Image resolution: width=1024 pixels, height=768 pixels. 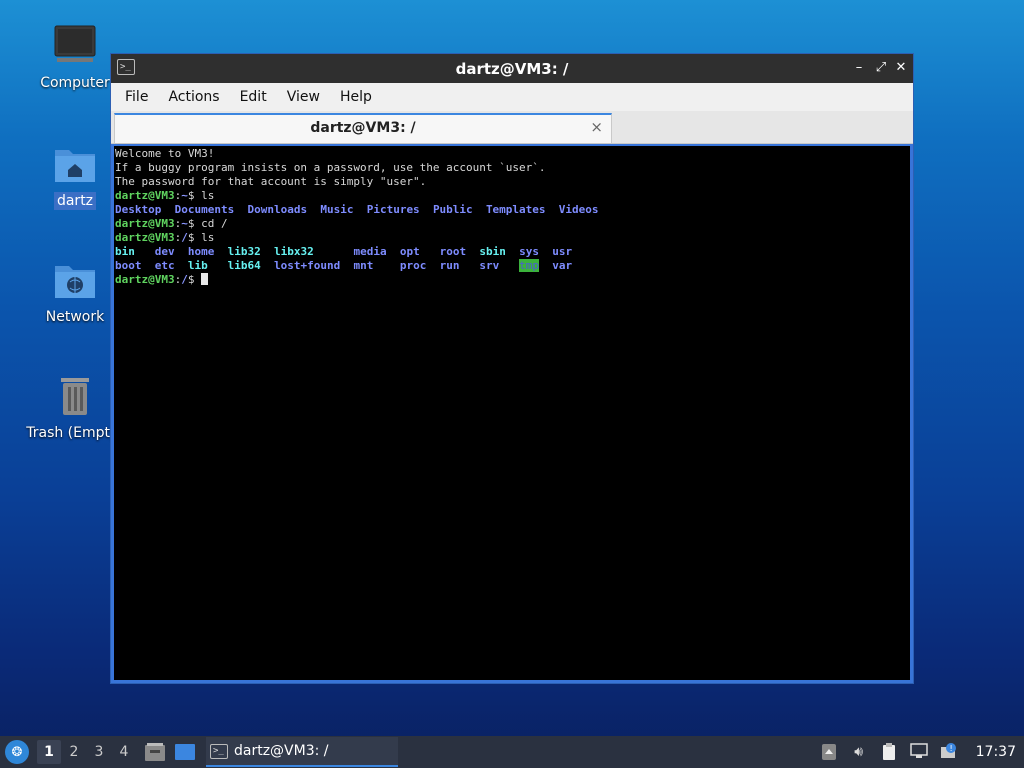 I want to click on ls-entry: proc, so click(x=413, y=265).